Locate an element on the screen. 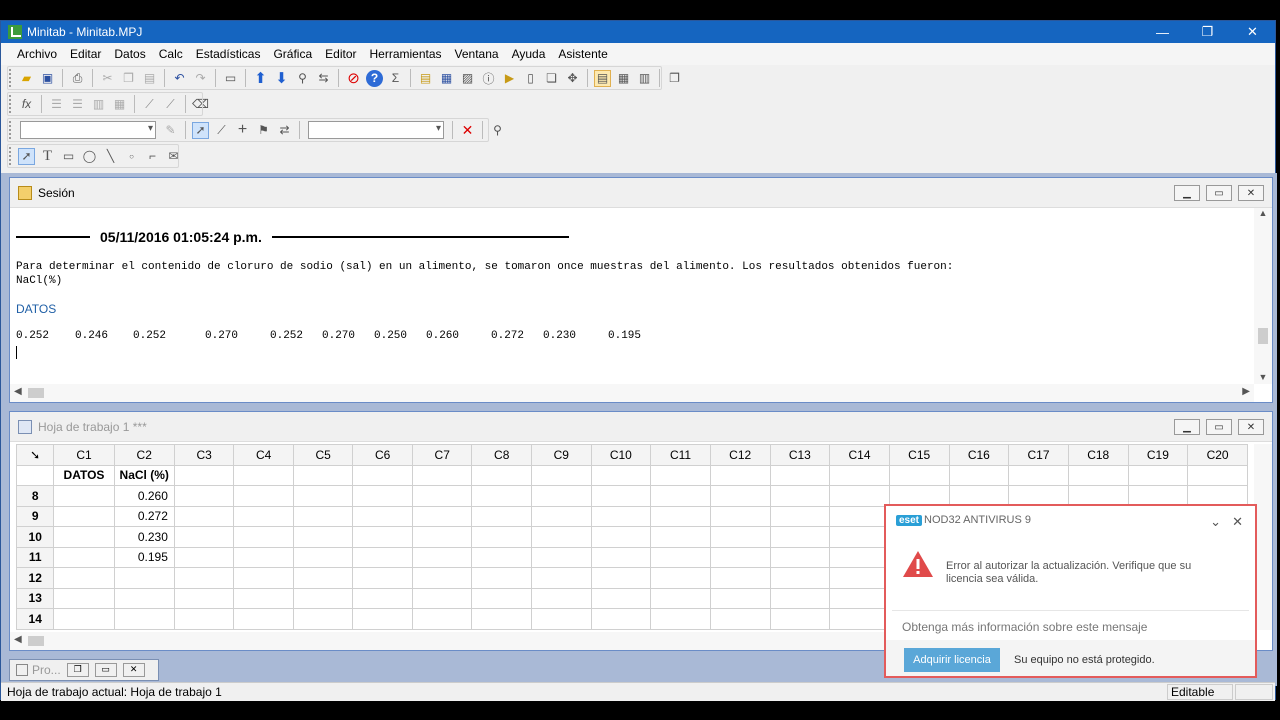 The height and width of the screenshot is (720, 1280). menu-calc: Calc is located at coordinates (171, 54).